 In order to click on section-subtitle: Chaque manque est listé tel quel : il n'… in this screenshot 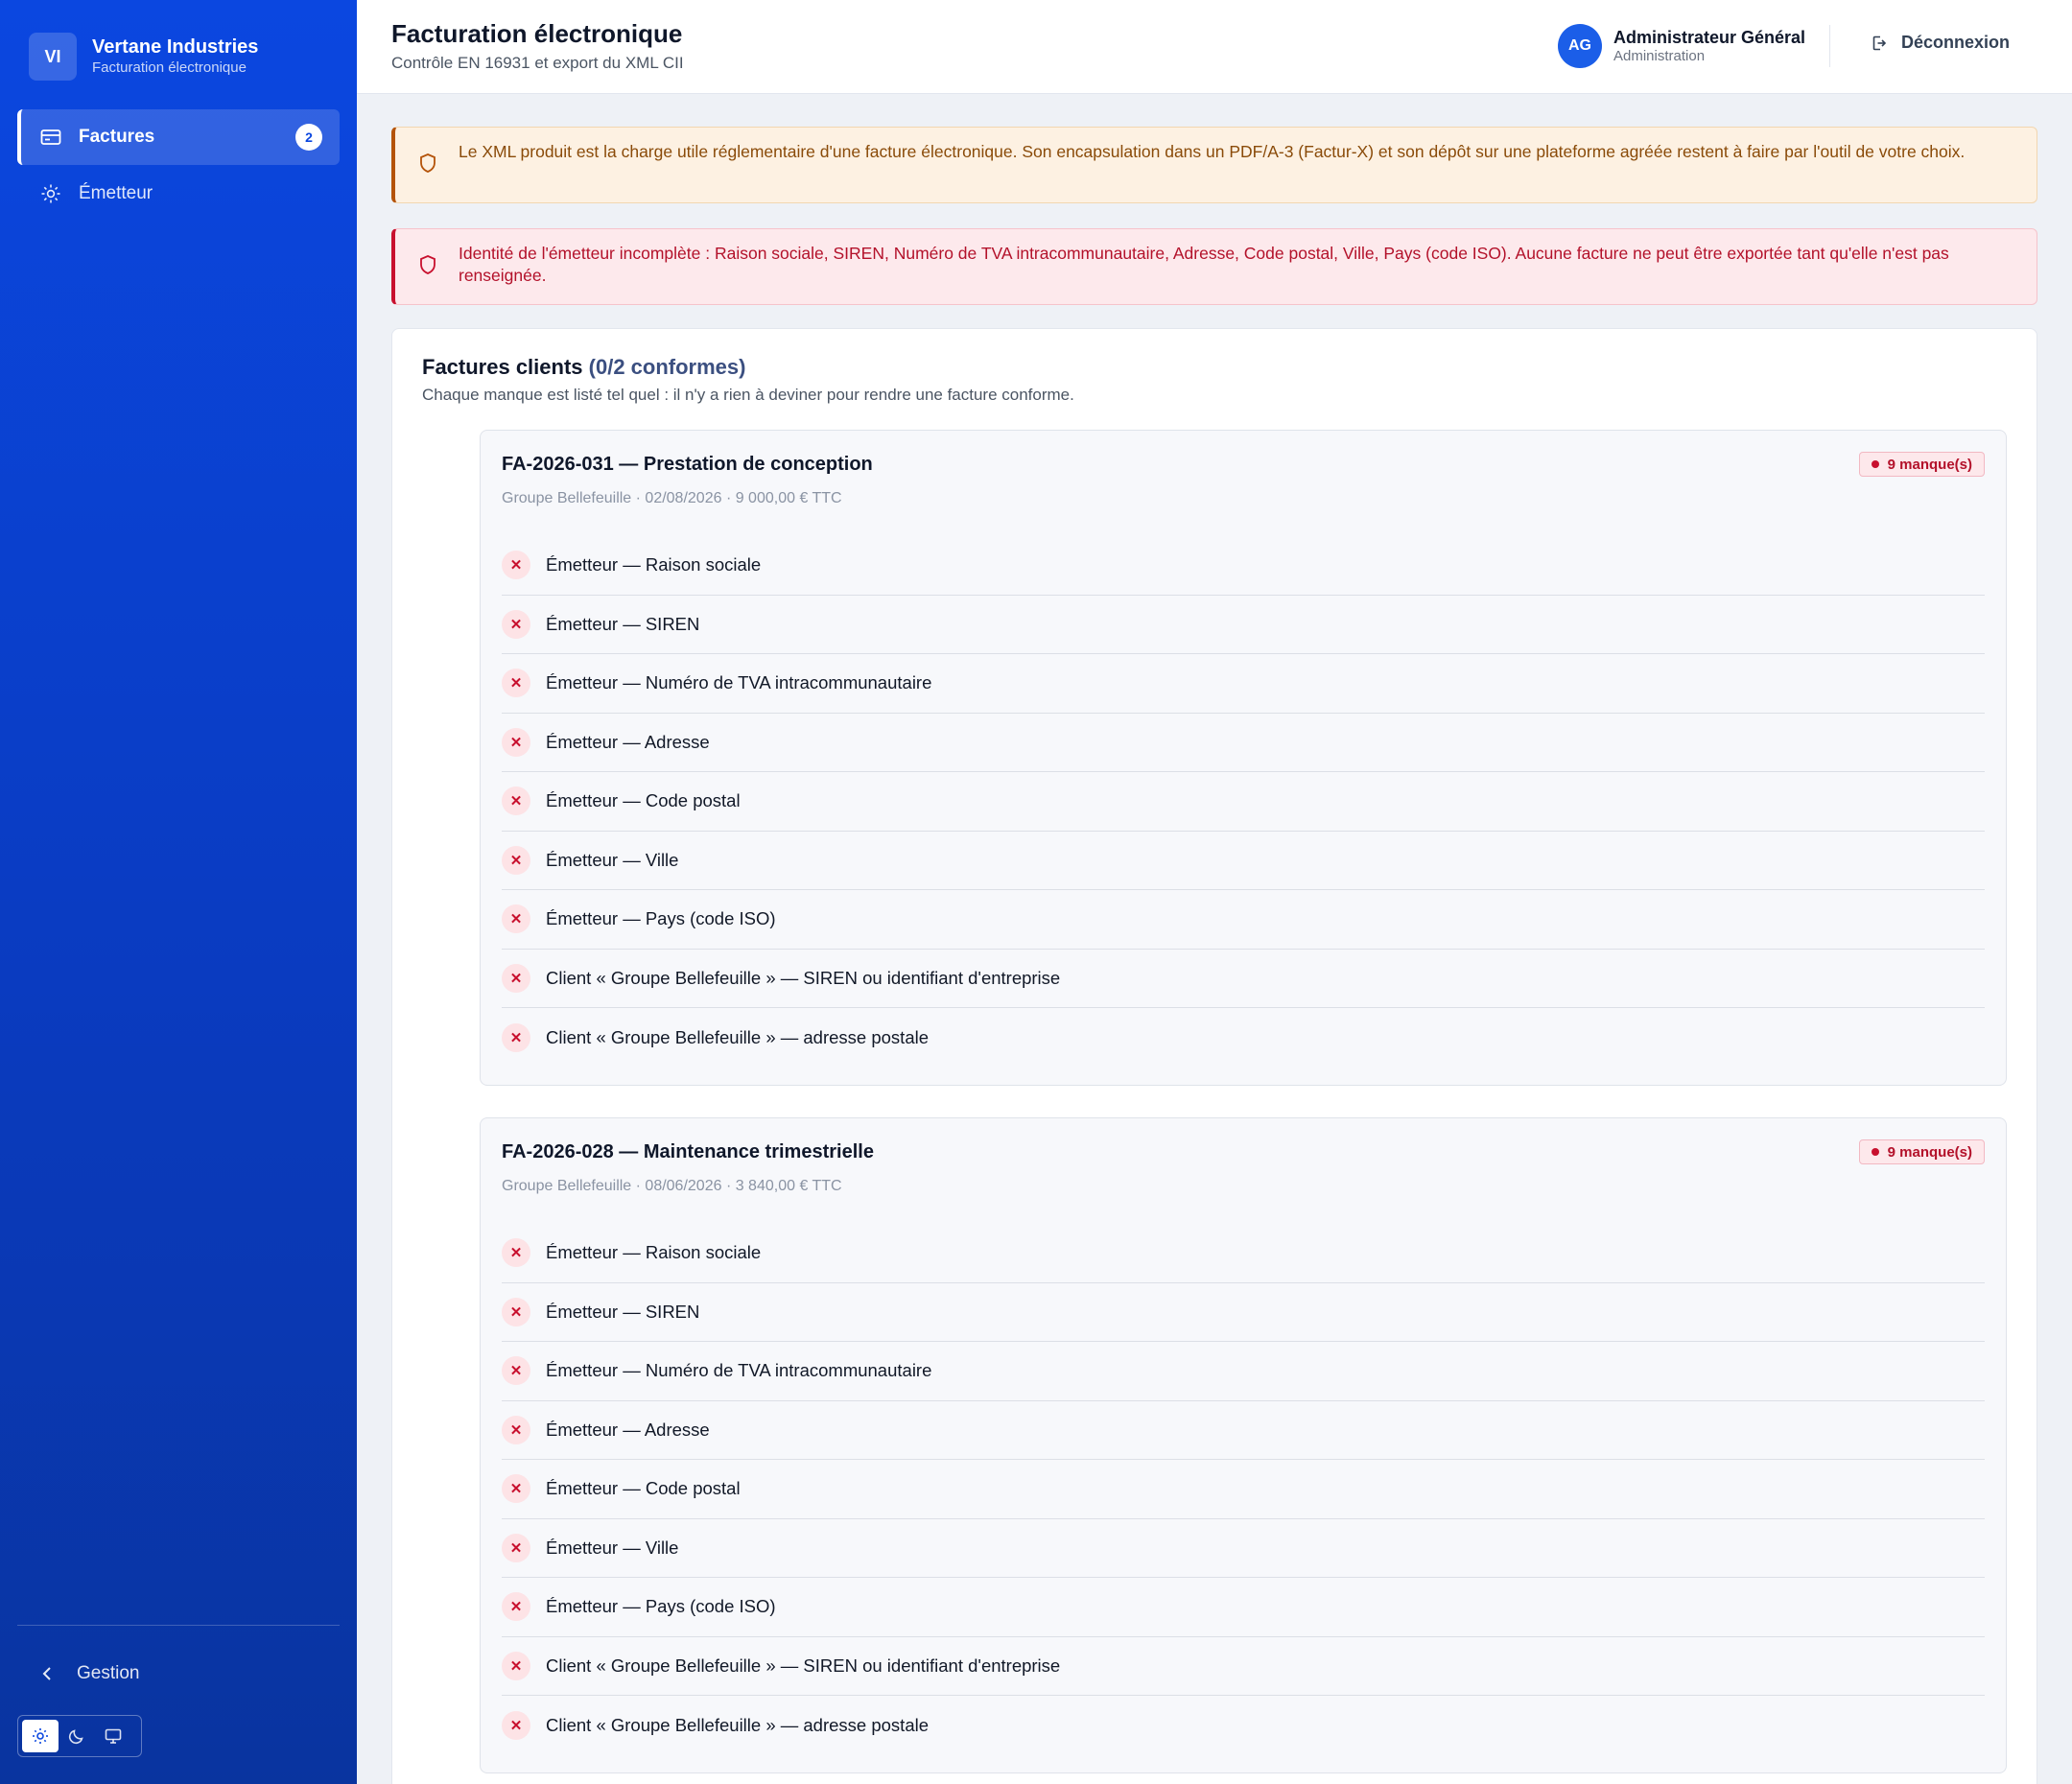, I will do `click(748, 395)`.